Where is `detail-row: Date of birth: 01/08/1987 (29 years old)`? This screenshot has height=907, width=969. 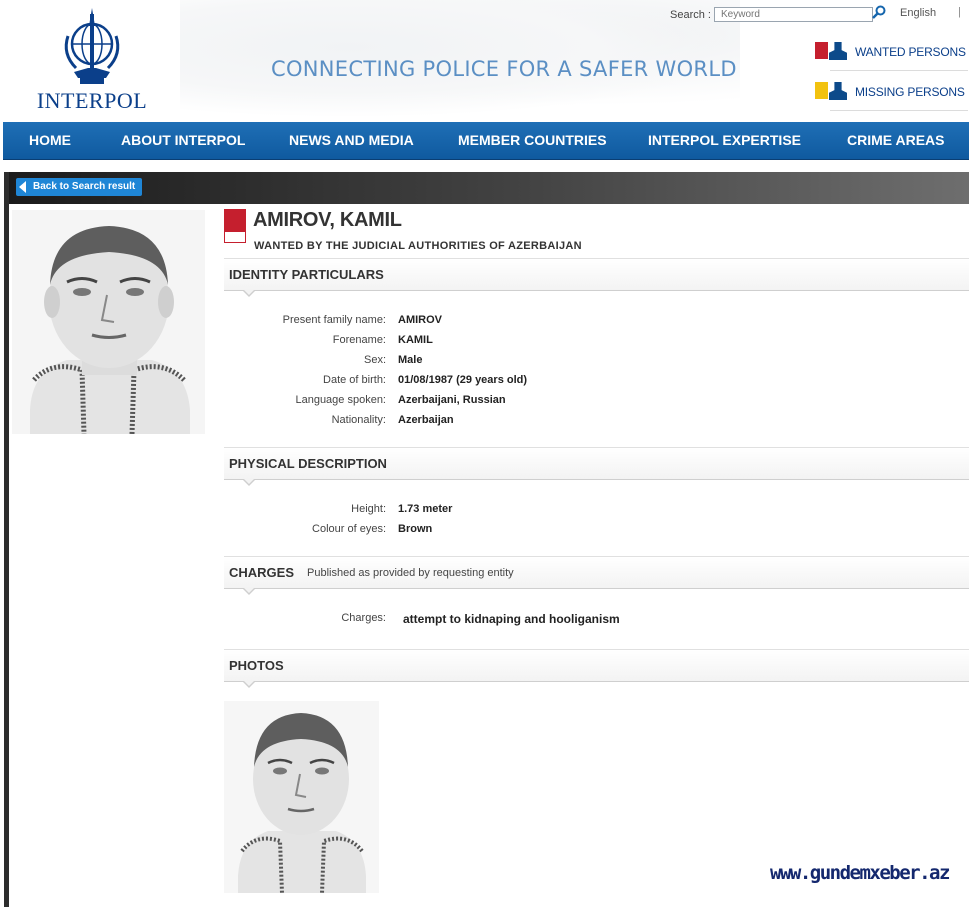 detail-row: Date of birth: 01/08/1987 (29 years old) is located at coordinates (596, 384).